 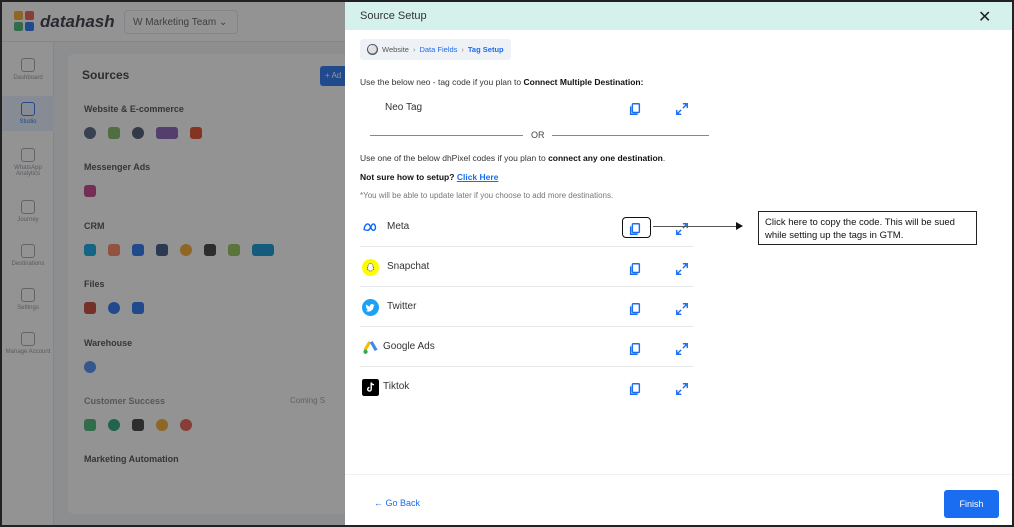 I want to click on callout-connector, so click(x=695, y=226).